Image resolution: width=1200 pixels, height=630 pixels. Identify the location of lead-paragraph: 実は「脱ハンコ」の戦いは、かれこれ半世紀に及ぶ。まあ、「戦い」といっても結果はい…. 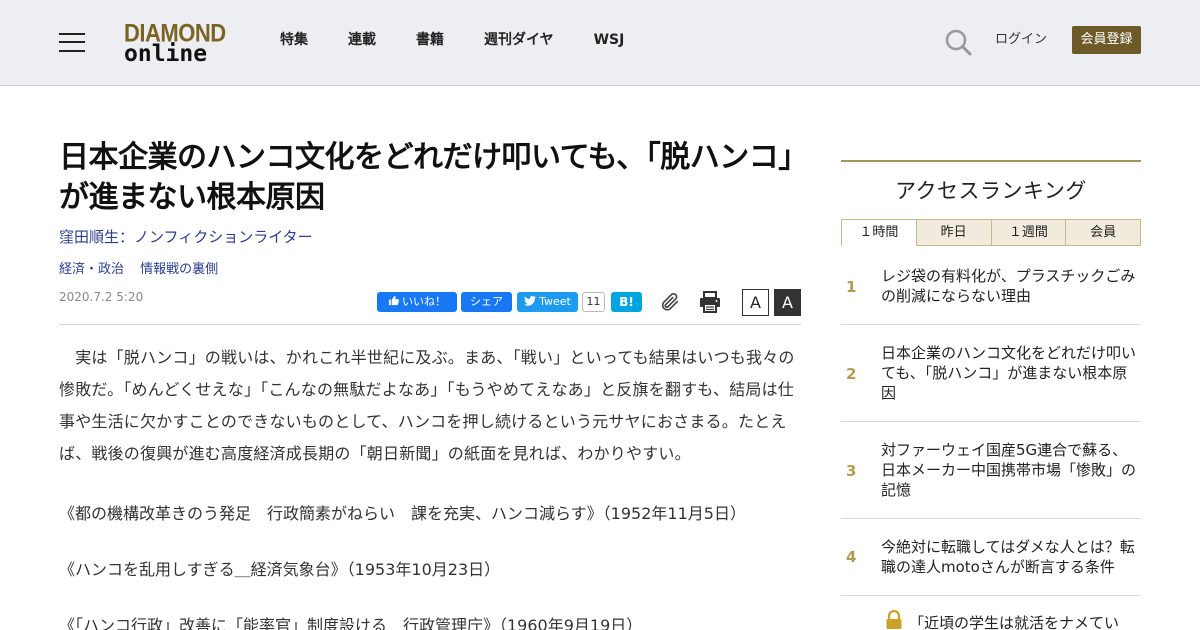
(427, 405).